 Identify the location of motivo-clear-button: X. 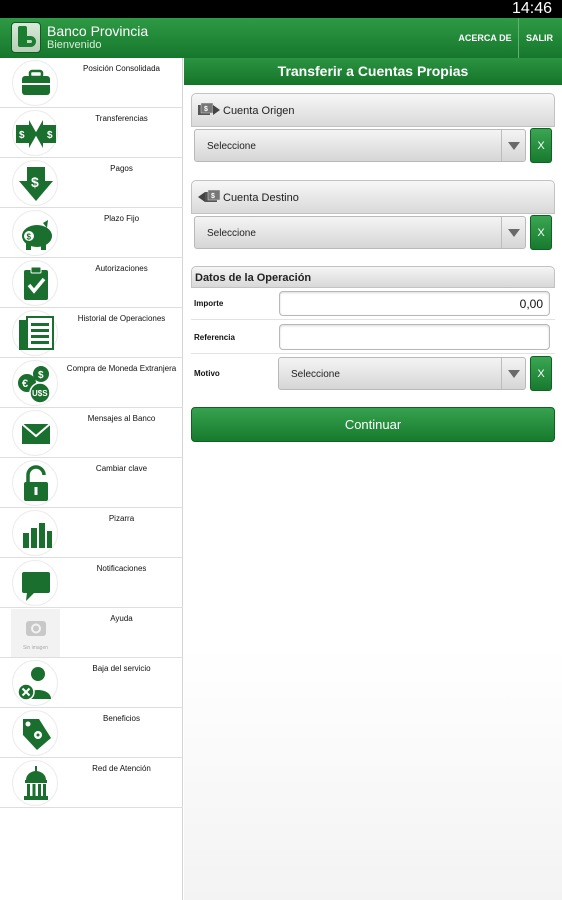
(541, 373).